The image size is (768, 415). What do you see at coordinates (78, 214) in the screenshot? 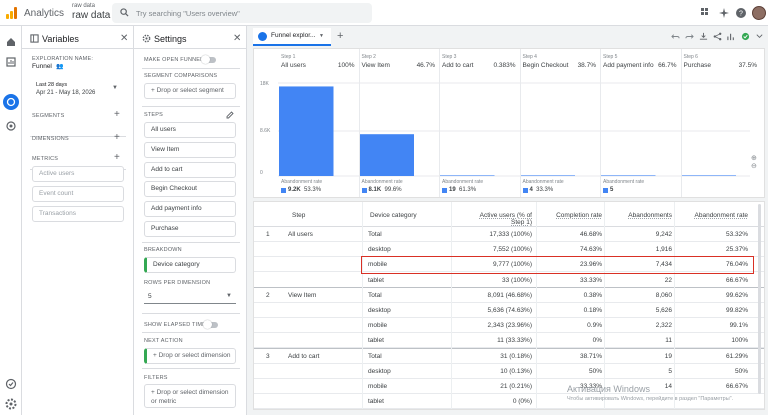
I see `metric-chip-transactions: Transactions` at bounding box center [78, 214].